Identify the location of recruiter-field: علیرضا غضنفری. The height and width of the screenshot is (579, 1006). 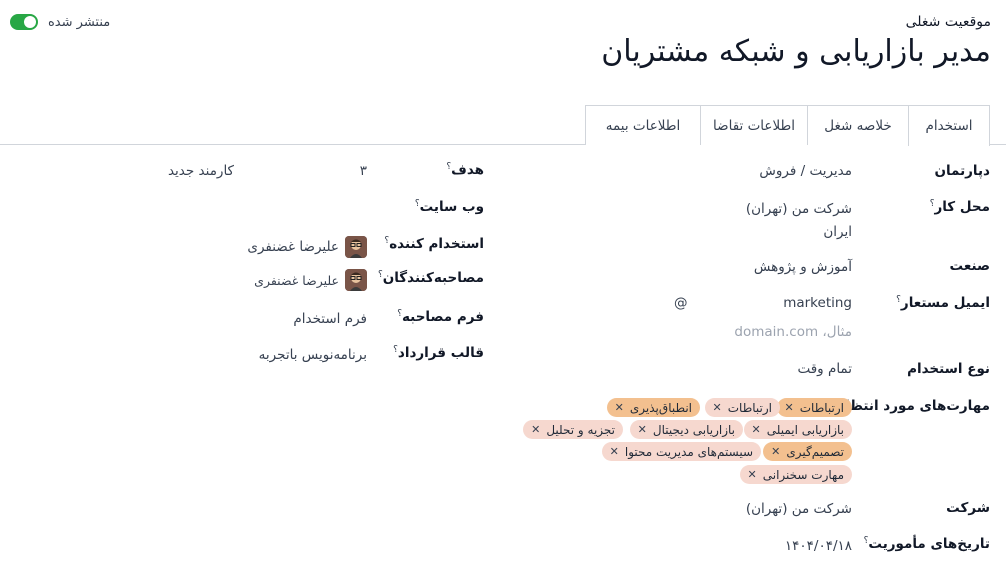
(307, 247).